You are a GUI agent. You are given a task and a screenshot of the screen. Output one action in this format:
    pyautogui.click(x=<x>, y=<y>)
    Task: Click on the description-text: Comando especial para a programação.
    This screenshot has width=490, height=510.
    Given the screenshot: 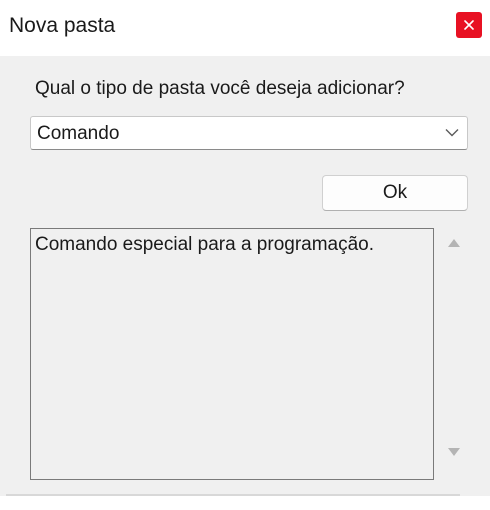 What is the action you would take?
    pyautogui.click(x=205, y=244)
    